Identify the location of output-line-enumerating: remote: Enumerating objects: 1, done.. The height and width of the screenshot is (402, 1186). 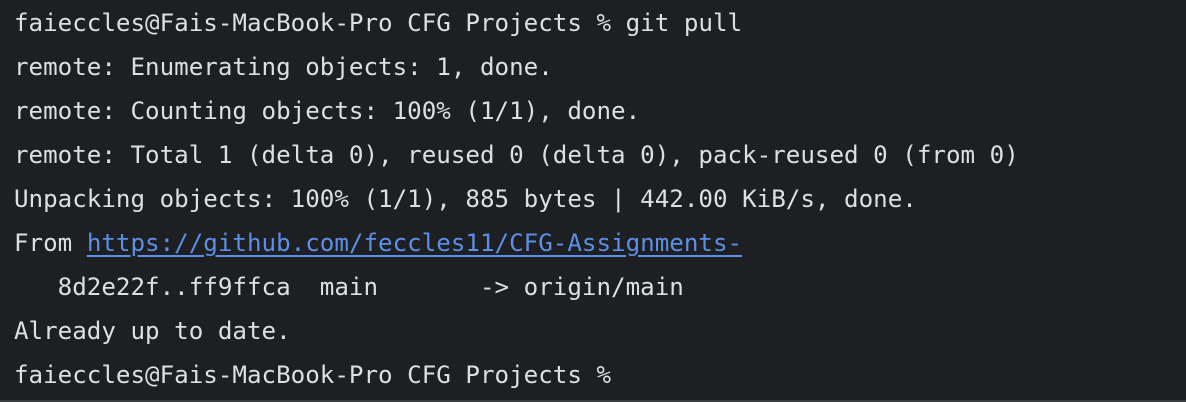
(283, 67).